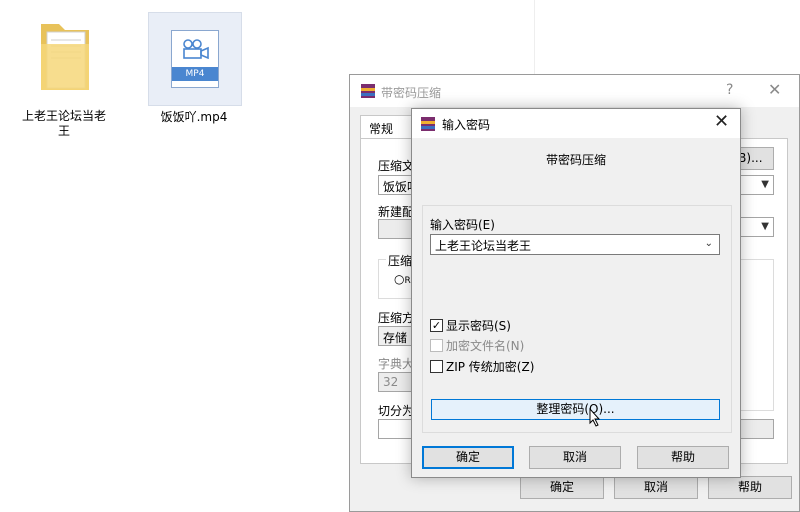 This screenshot has height=512, width=800. Describe the element at coordinates (400, 260) in the screenshot. I see `format-group-label: 压缩` at that location.